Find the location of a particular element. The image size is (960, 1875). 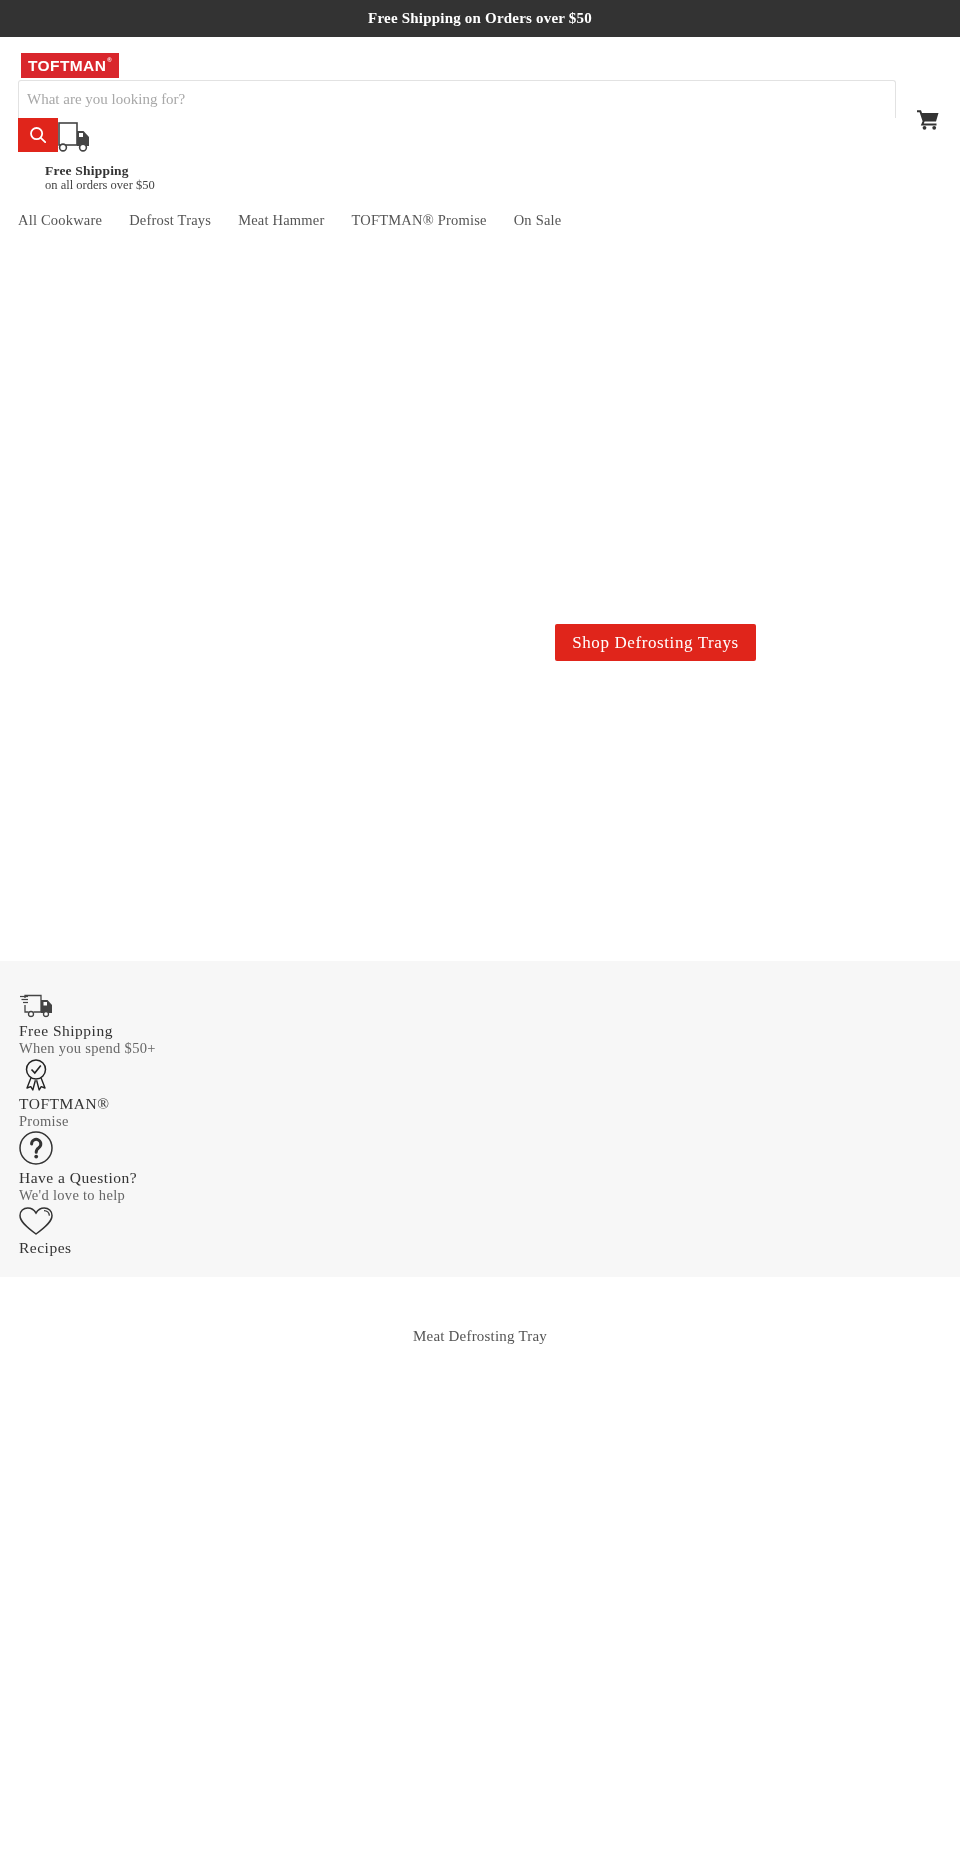

feature-title: TOFTMAN® is located at coordinates (64, 1103).